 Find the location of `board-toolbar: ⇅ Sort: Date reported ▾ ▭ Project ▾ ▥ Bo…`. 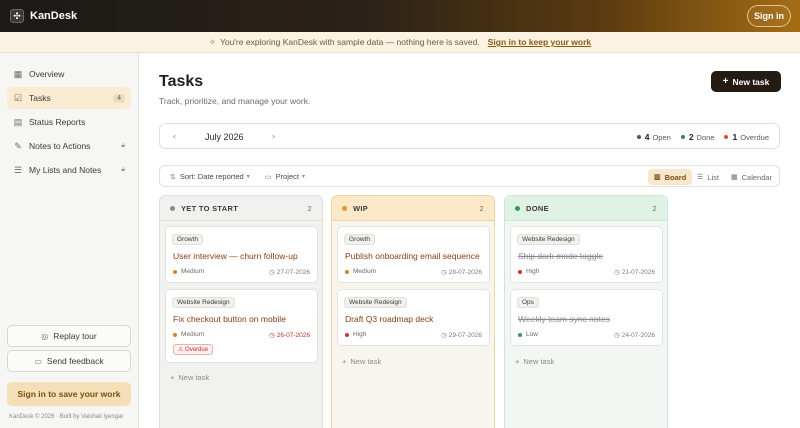

board-toolbar: ⇅ Sort: Date reported ▾ ▭ Project ▾ ▥ Bo… is located at coordinates (469, 176).